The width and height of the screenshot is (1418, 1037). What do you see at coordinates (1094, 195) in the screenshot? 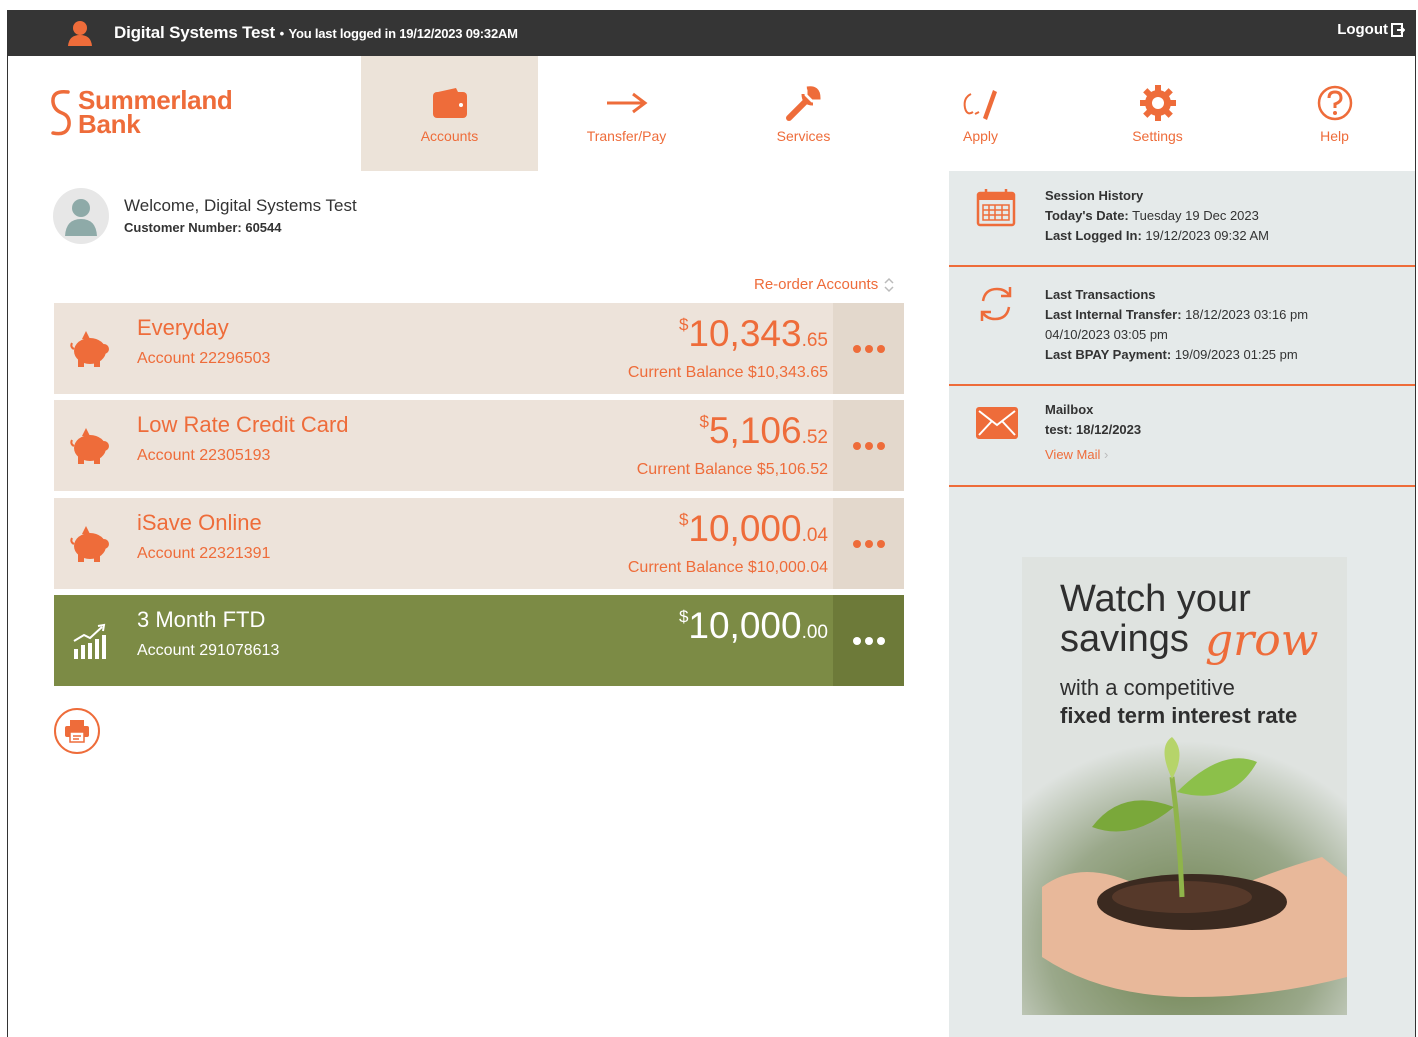
I see `session-title: Session History` at bounding box center [1094, 195].